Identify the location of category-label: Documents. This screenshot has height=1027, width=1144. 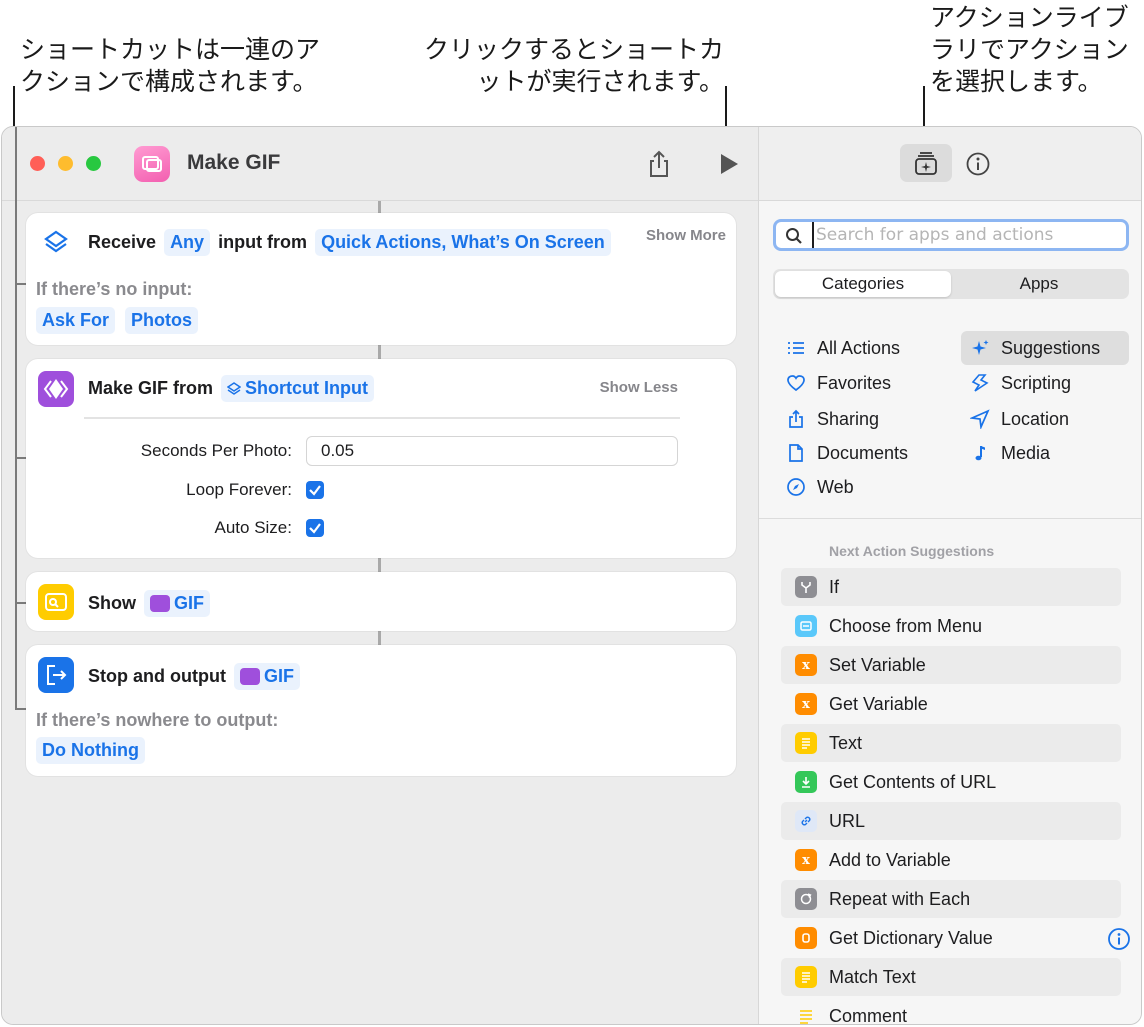
(863, 452).